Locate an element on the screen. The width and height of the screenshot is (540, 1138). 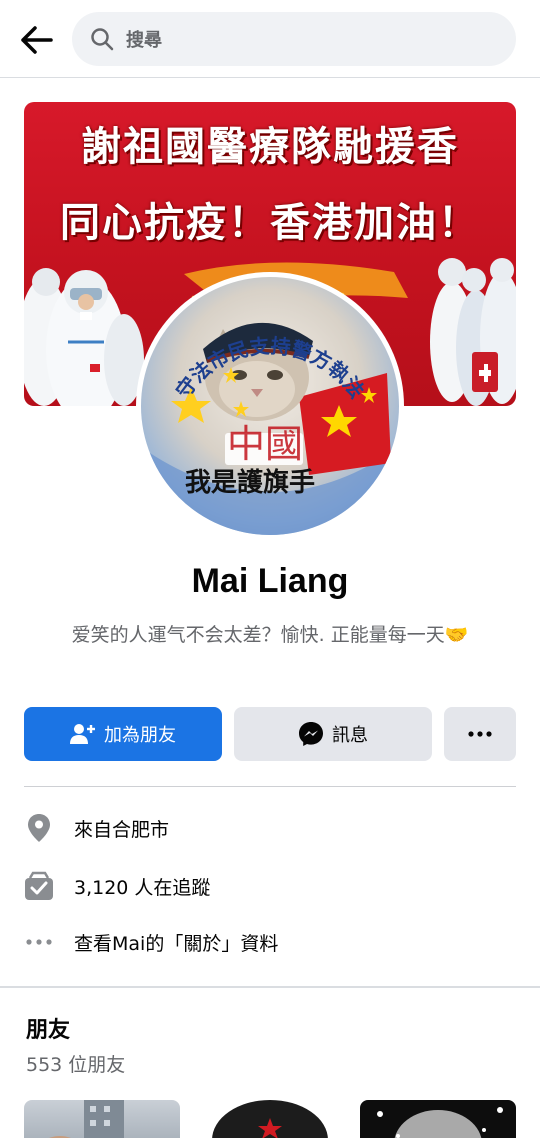
friends-count: 553 位朋友 is located at coordinates (75, 1063).